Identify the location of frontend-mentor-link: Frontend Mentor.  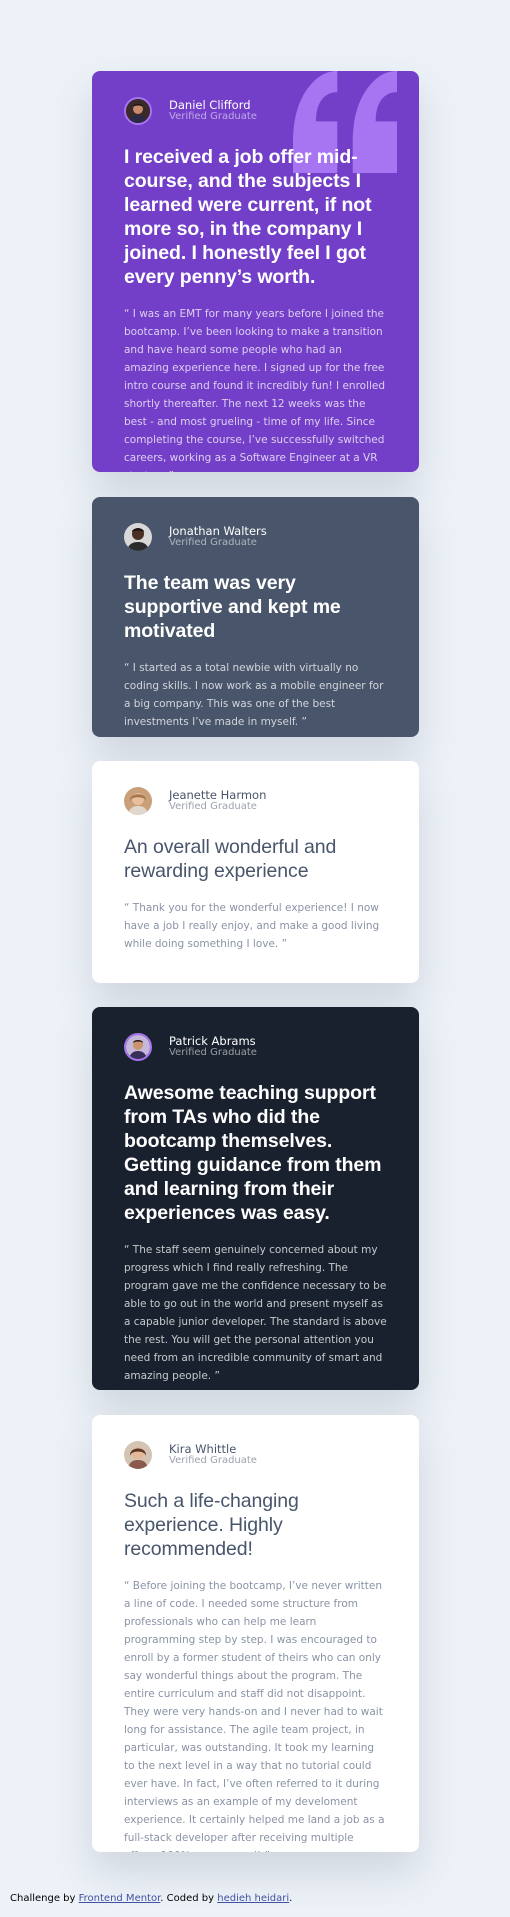
(120, 1898).